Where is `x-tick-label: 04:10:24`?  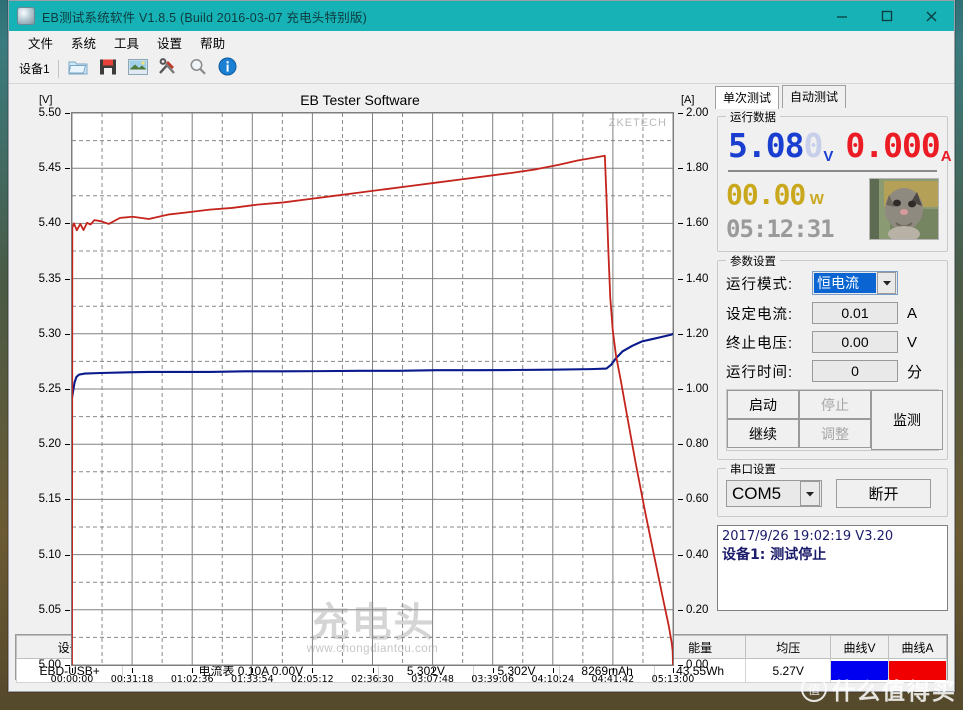 x-tick-label: 04:10:24 is located at coordinates (553, 679).